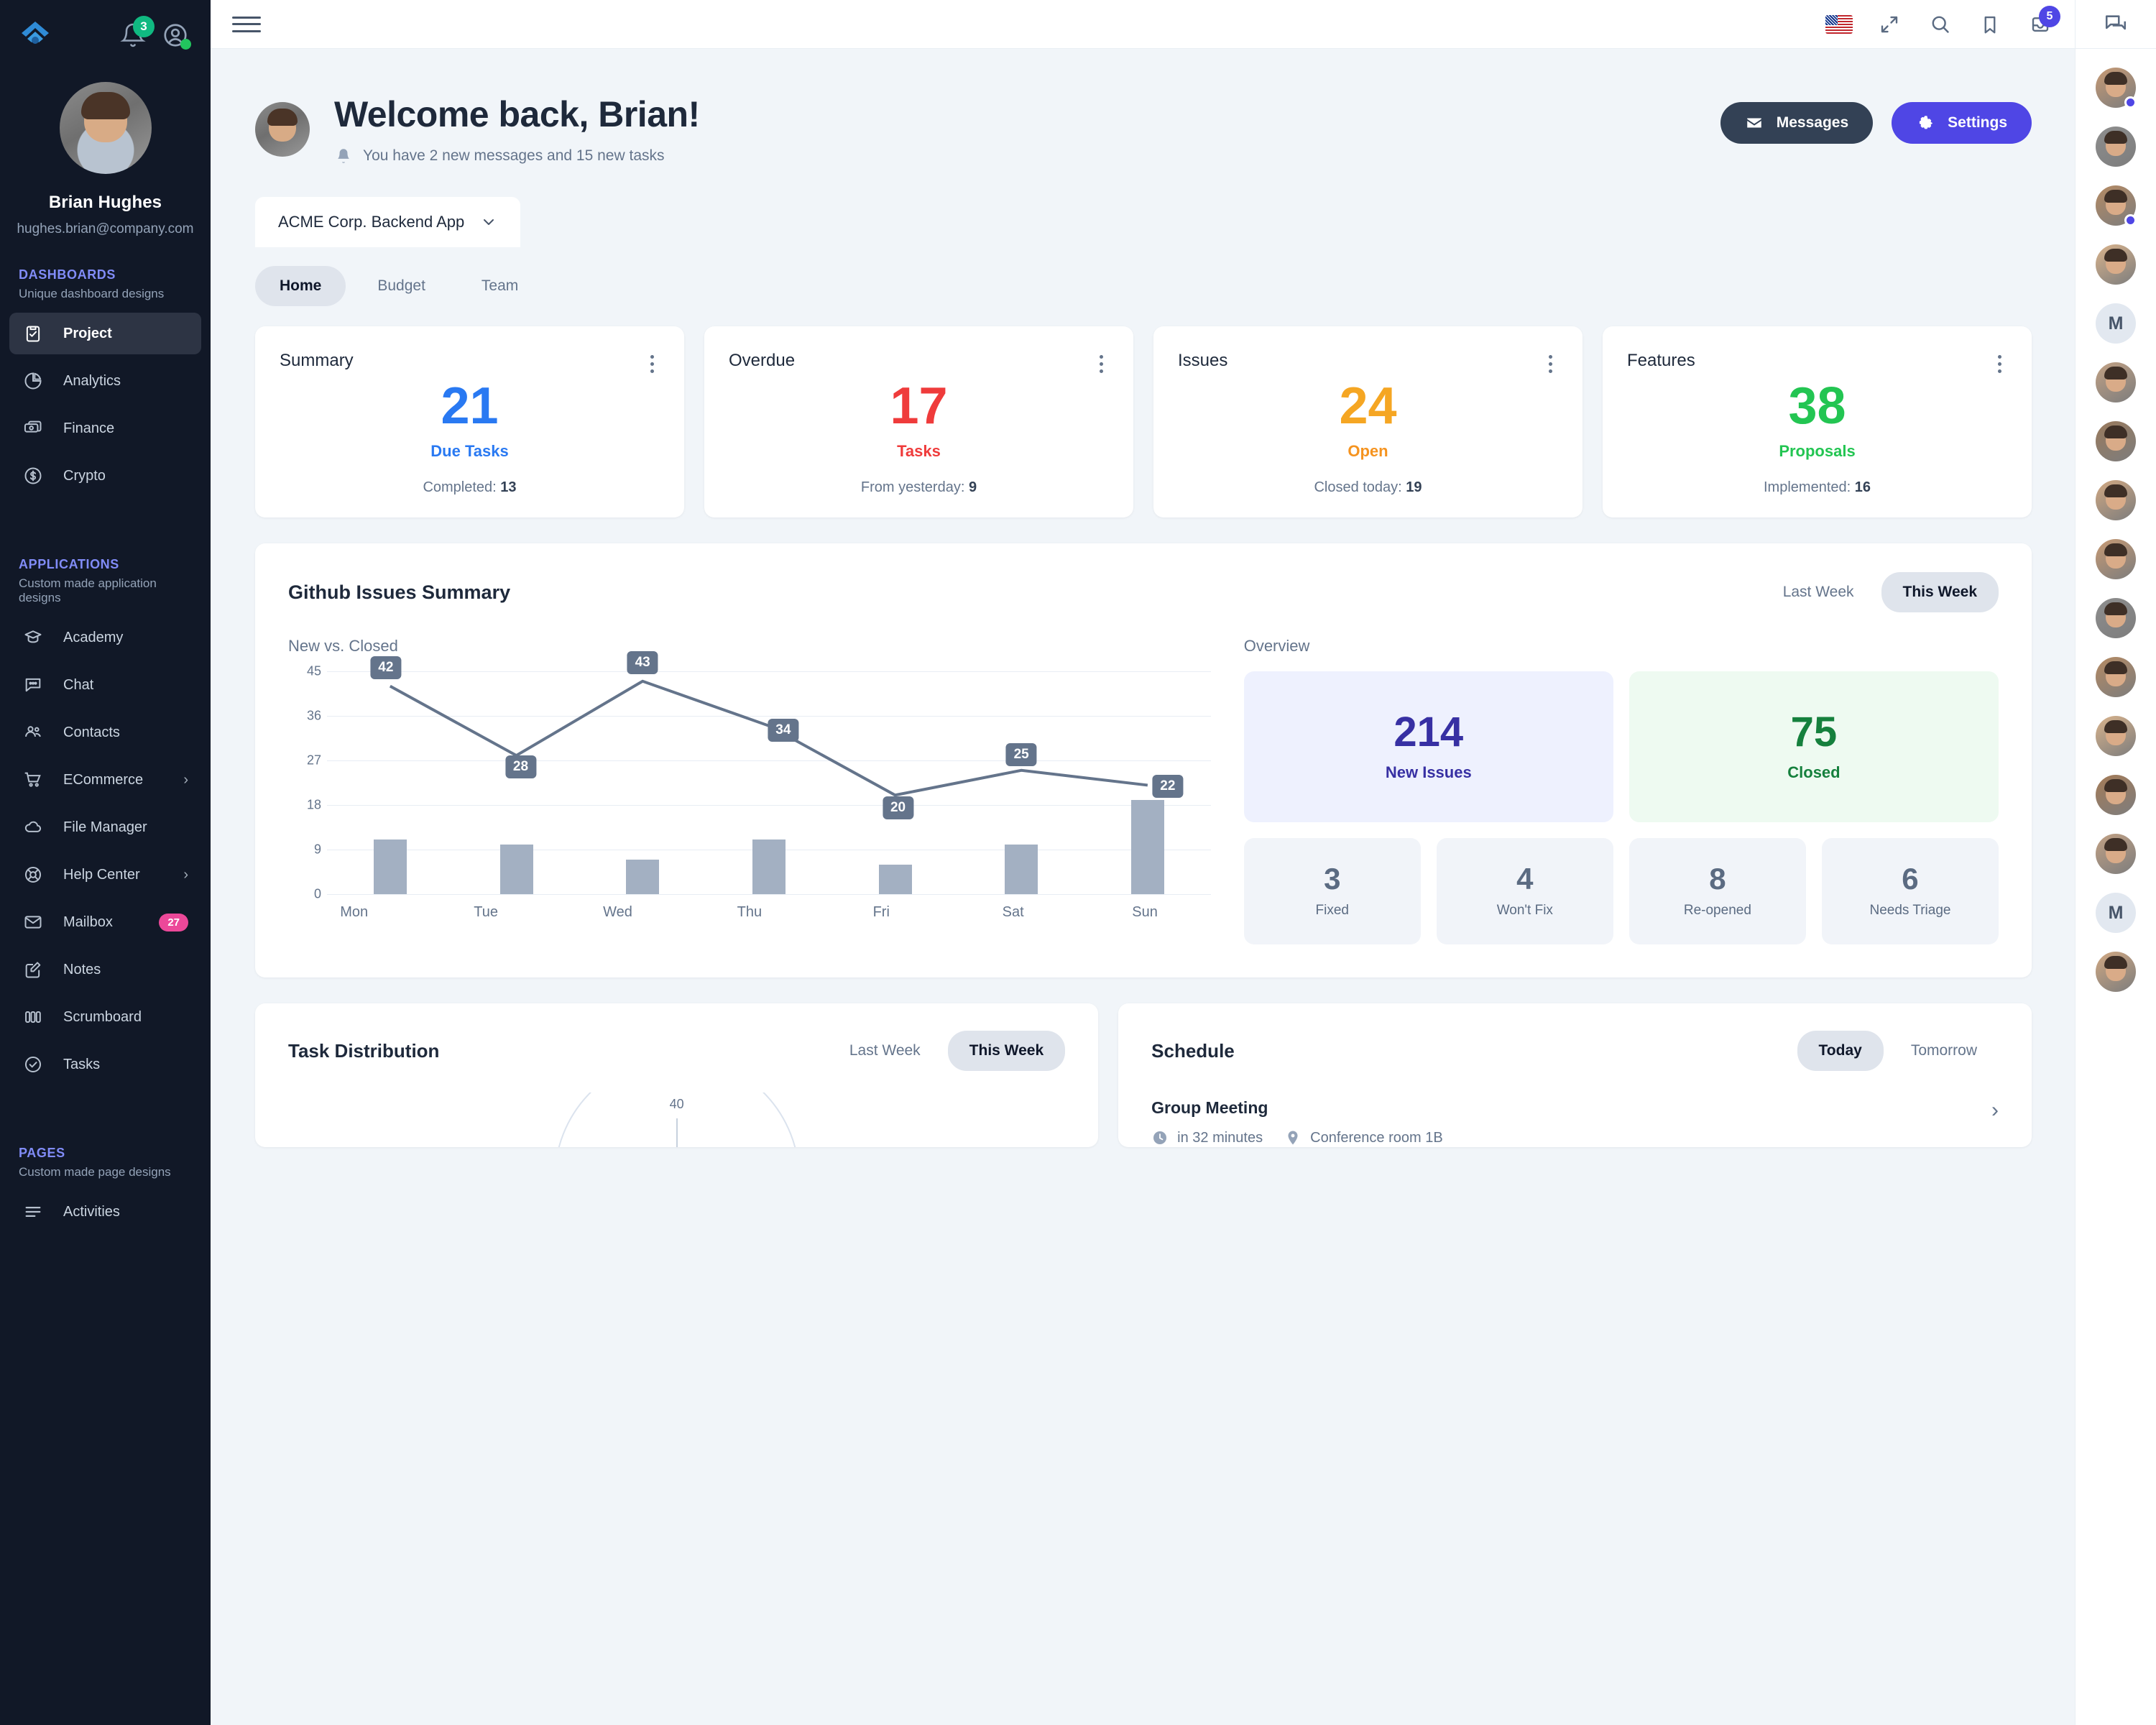  Describe the element at coordinates (784, 730) in the screenshot. I see `chart-data-label: 34` at that location.